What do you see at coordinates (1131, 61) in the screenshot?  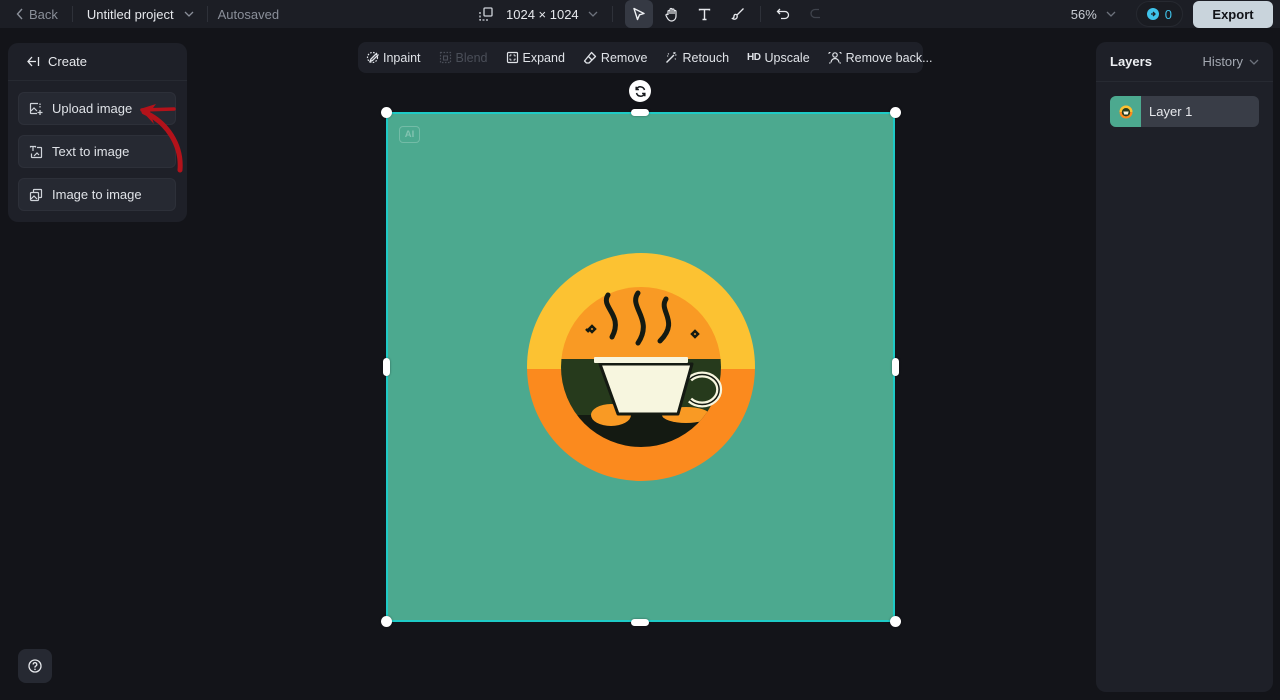 I see `layers-tab: Layers` at bounding box center [1131, 61].